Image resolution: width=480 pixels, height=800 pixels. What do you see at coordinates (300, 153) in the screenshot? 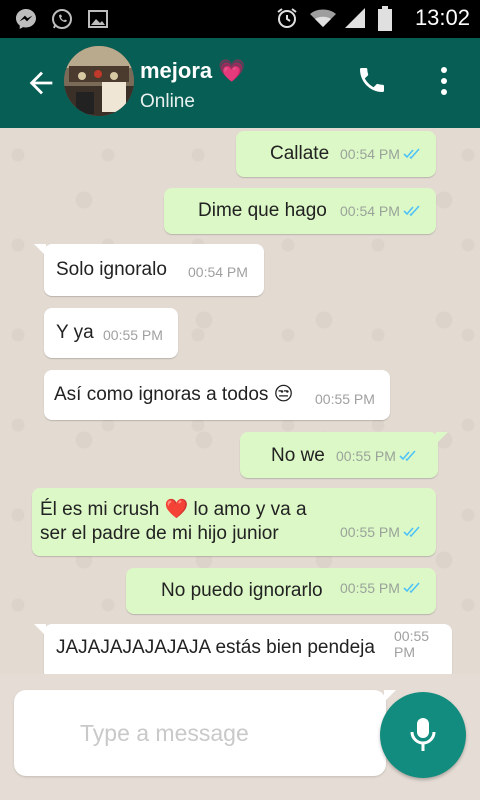
I see `message-text: Callate` at bounding box center [300, 153].